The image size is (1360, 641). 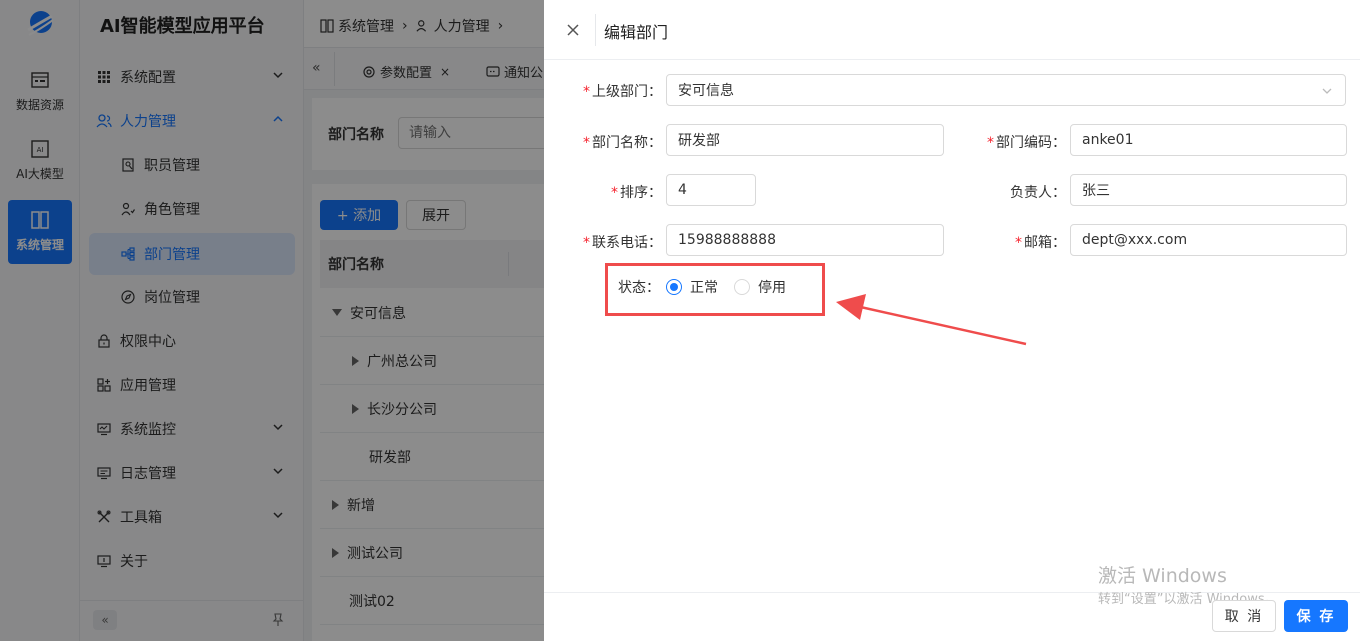 What do you see at coordinates (1038, 193) in the screenshot?
I see `leader-label: 负责人：` at bounding box center [1038, 193].